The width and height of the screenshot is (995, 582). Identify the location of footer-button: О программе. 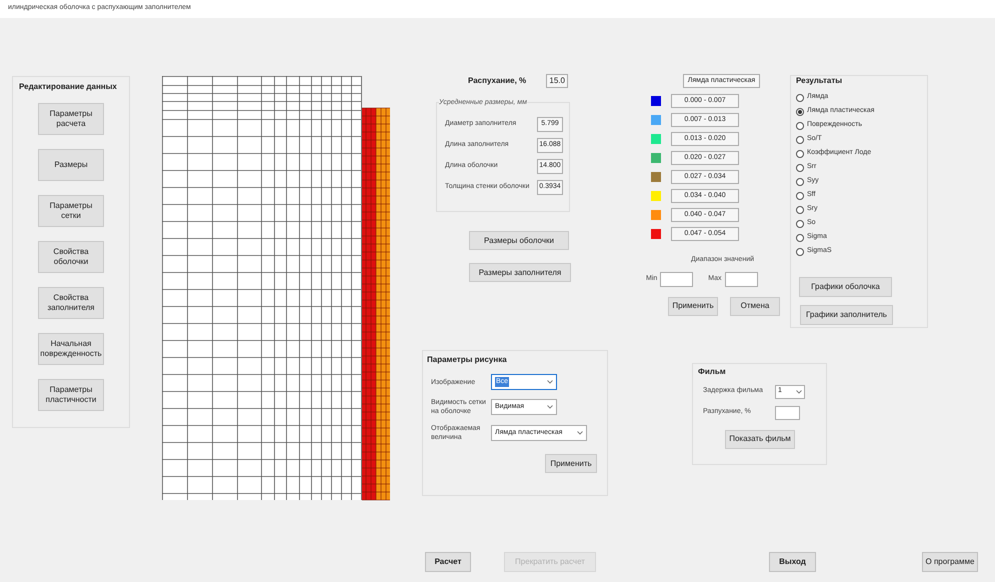
(950, 562).